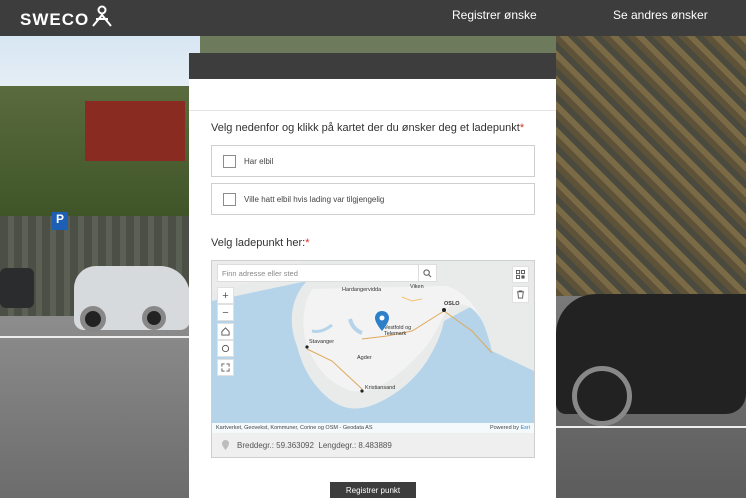 Image resolution: width=746 pixels, height=498 pixels. Describe the element at coordinates (427, 273) in the screenshot. I see `search-icon` at that location.